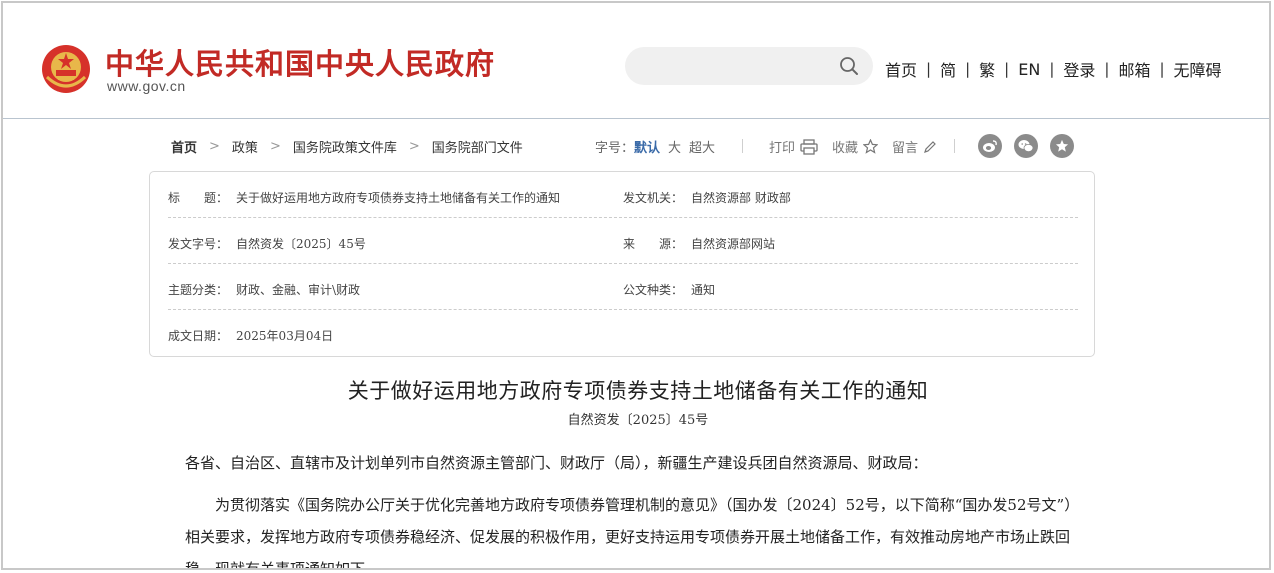  I want to click on breadcrumb-policy-library: 国务院政策文件库, so click(345, 146).